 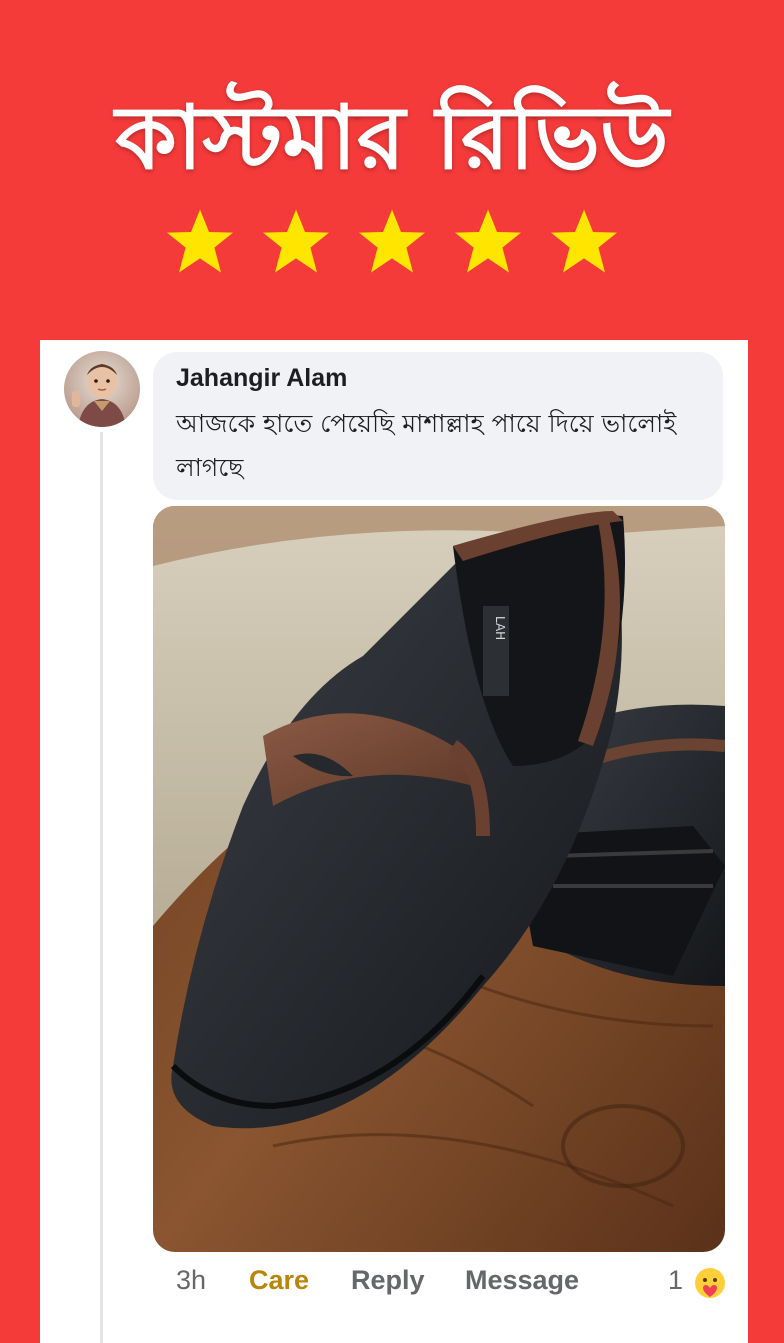 What do you see at coordinates (102, 389) in the screenshot?
I see `avatar` at bounding box center [102, 389].